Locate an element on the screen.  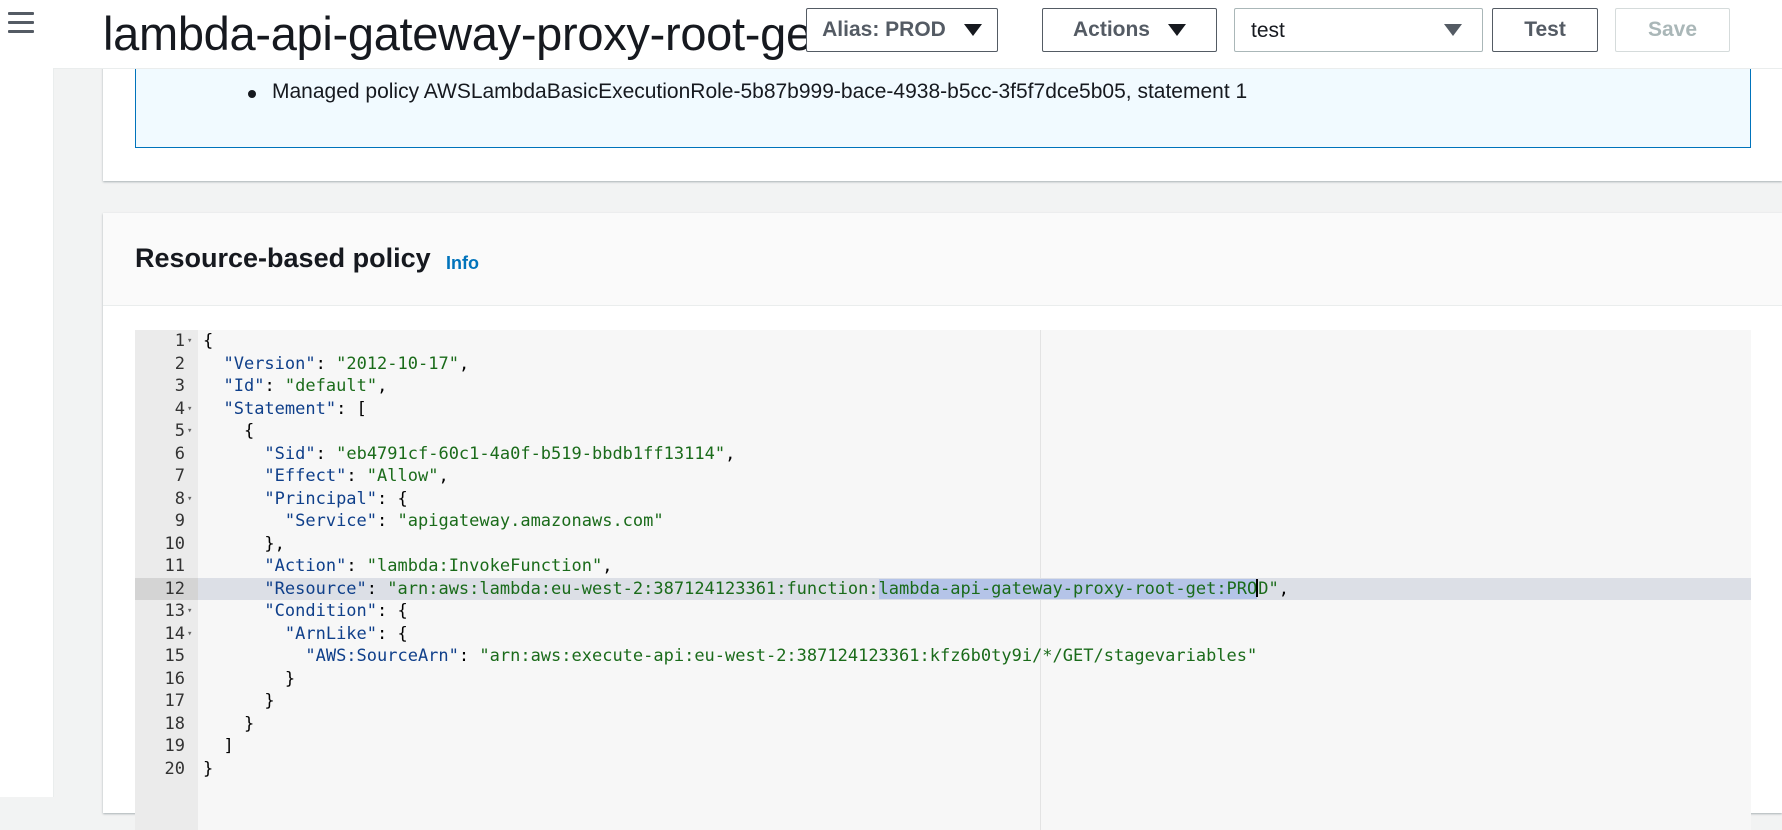
line-number: 16 is located at coordinates (174, 678).